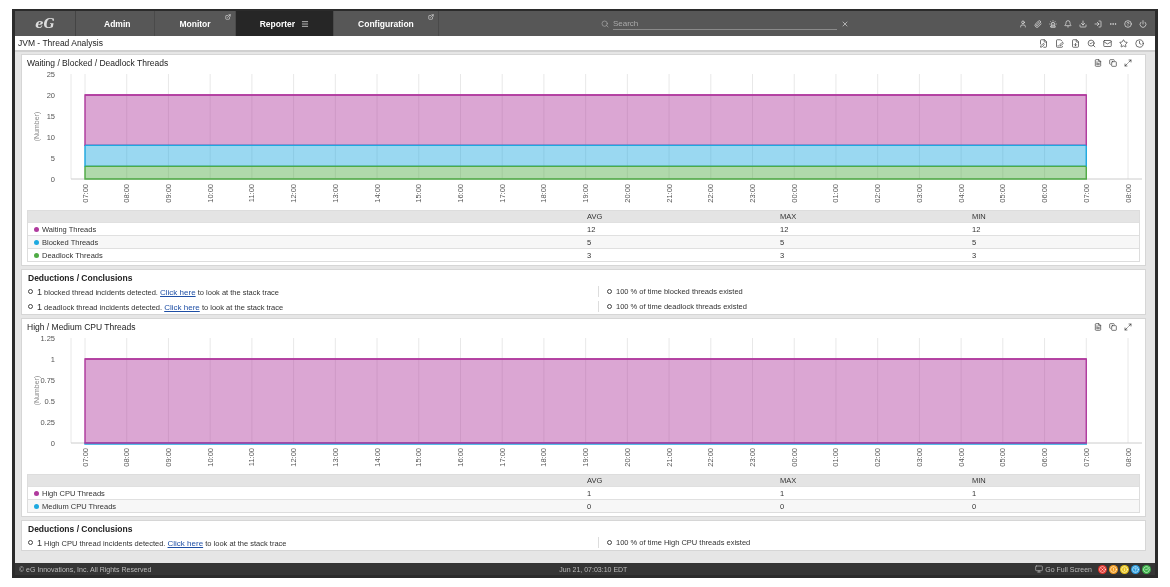  Describe the element at coordinates (1075, 43) in the screenshot. I see `document-download-icon` at that location.